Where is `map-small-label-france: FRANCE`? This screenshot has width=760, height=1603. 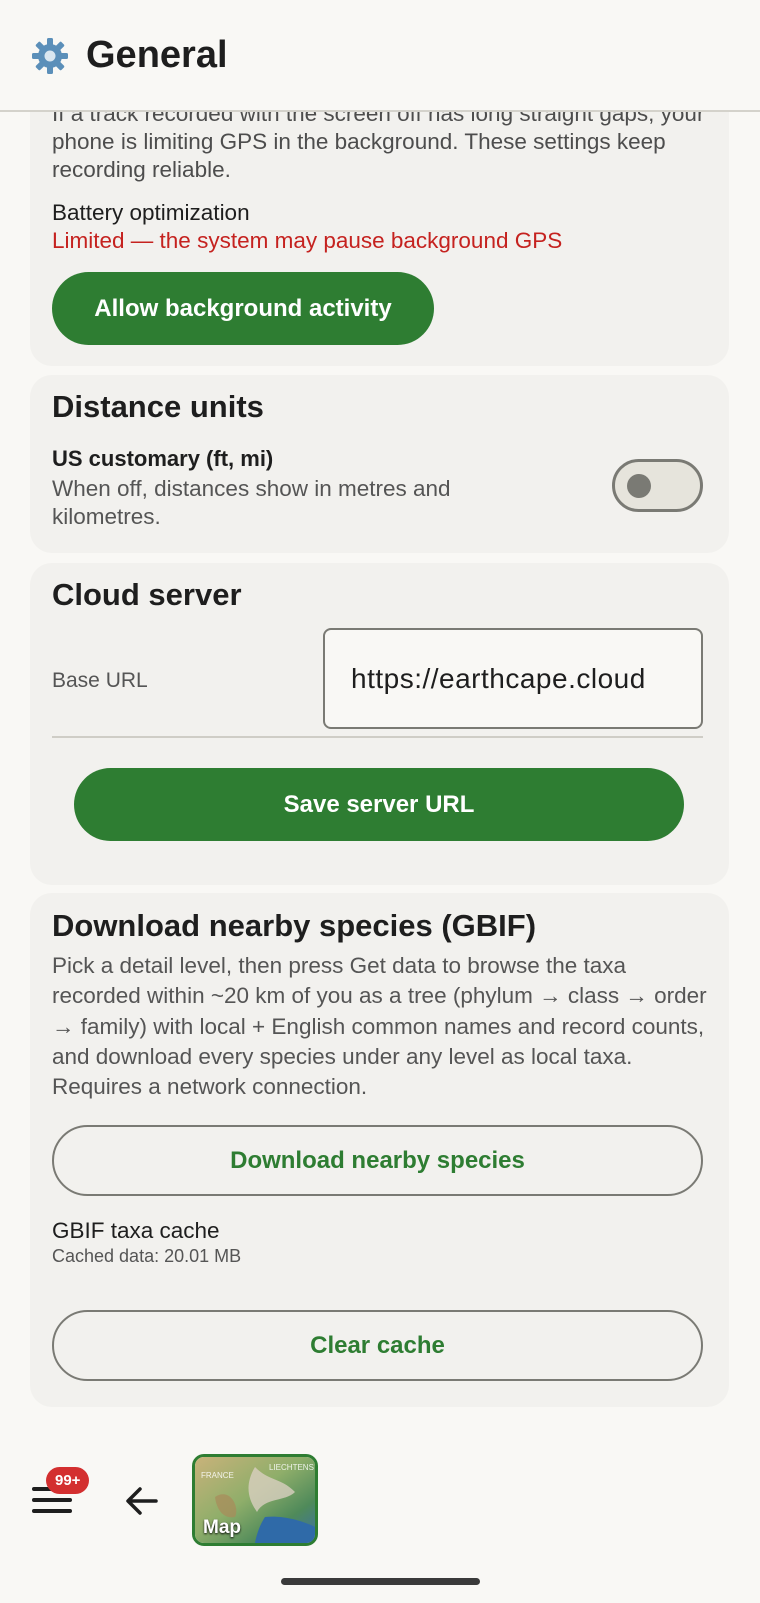
map-small-label-france: FRANCE is located at coordinates (217, 1475).